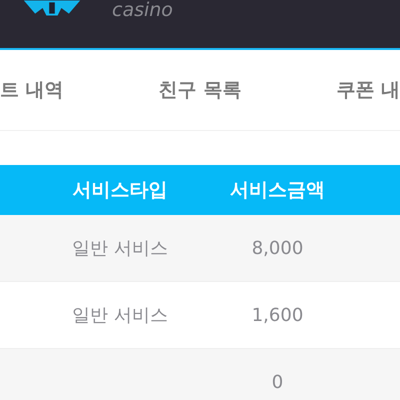 The height and width of the screenshot is (400, 400). What do you see at coordinates (200, 90) in the screenshot?
I see `tab: 친구 목록` at bounding box center [200, 90].